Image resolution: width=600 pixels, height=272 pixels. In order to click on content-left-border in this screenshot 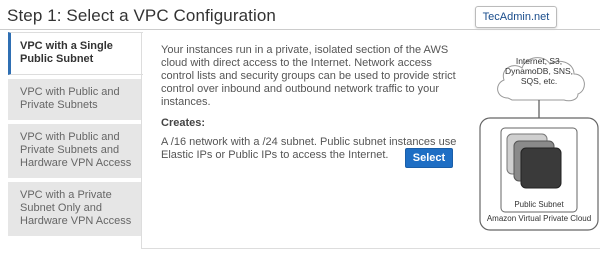, I will do `click(141, 140)`.